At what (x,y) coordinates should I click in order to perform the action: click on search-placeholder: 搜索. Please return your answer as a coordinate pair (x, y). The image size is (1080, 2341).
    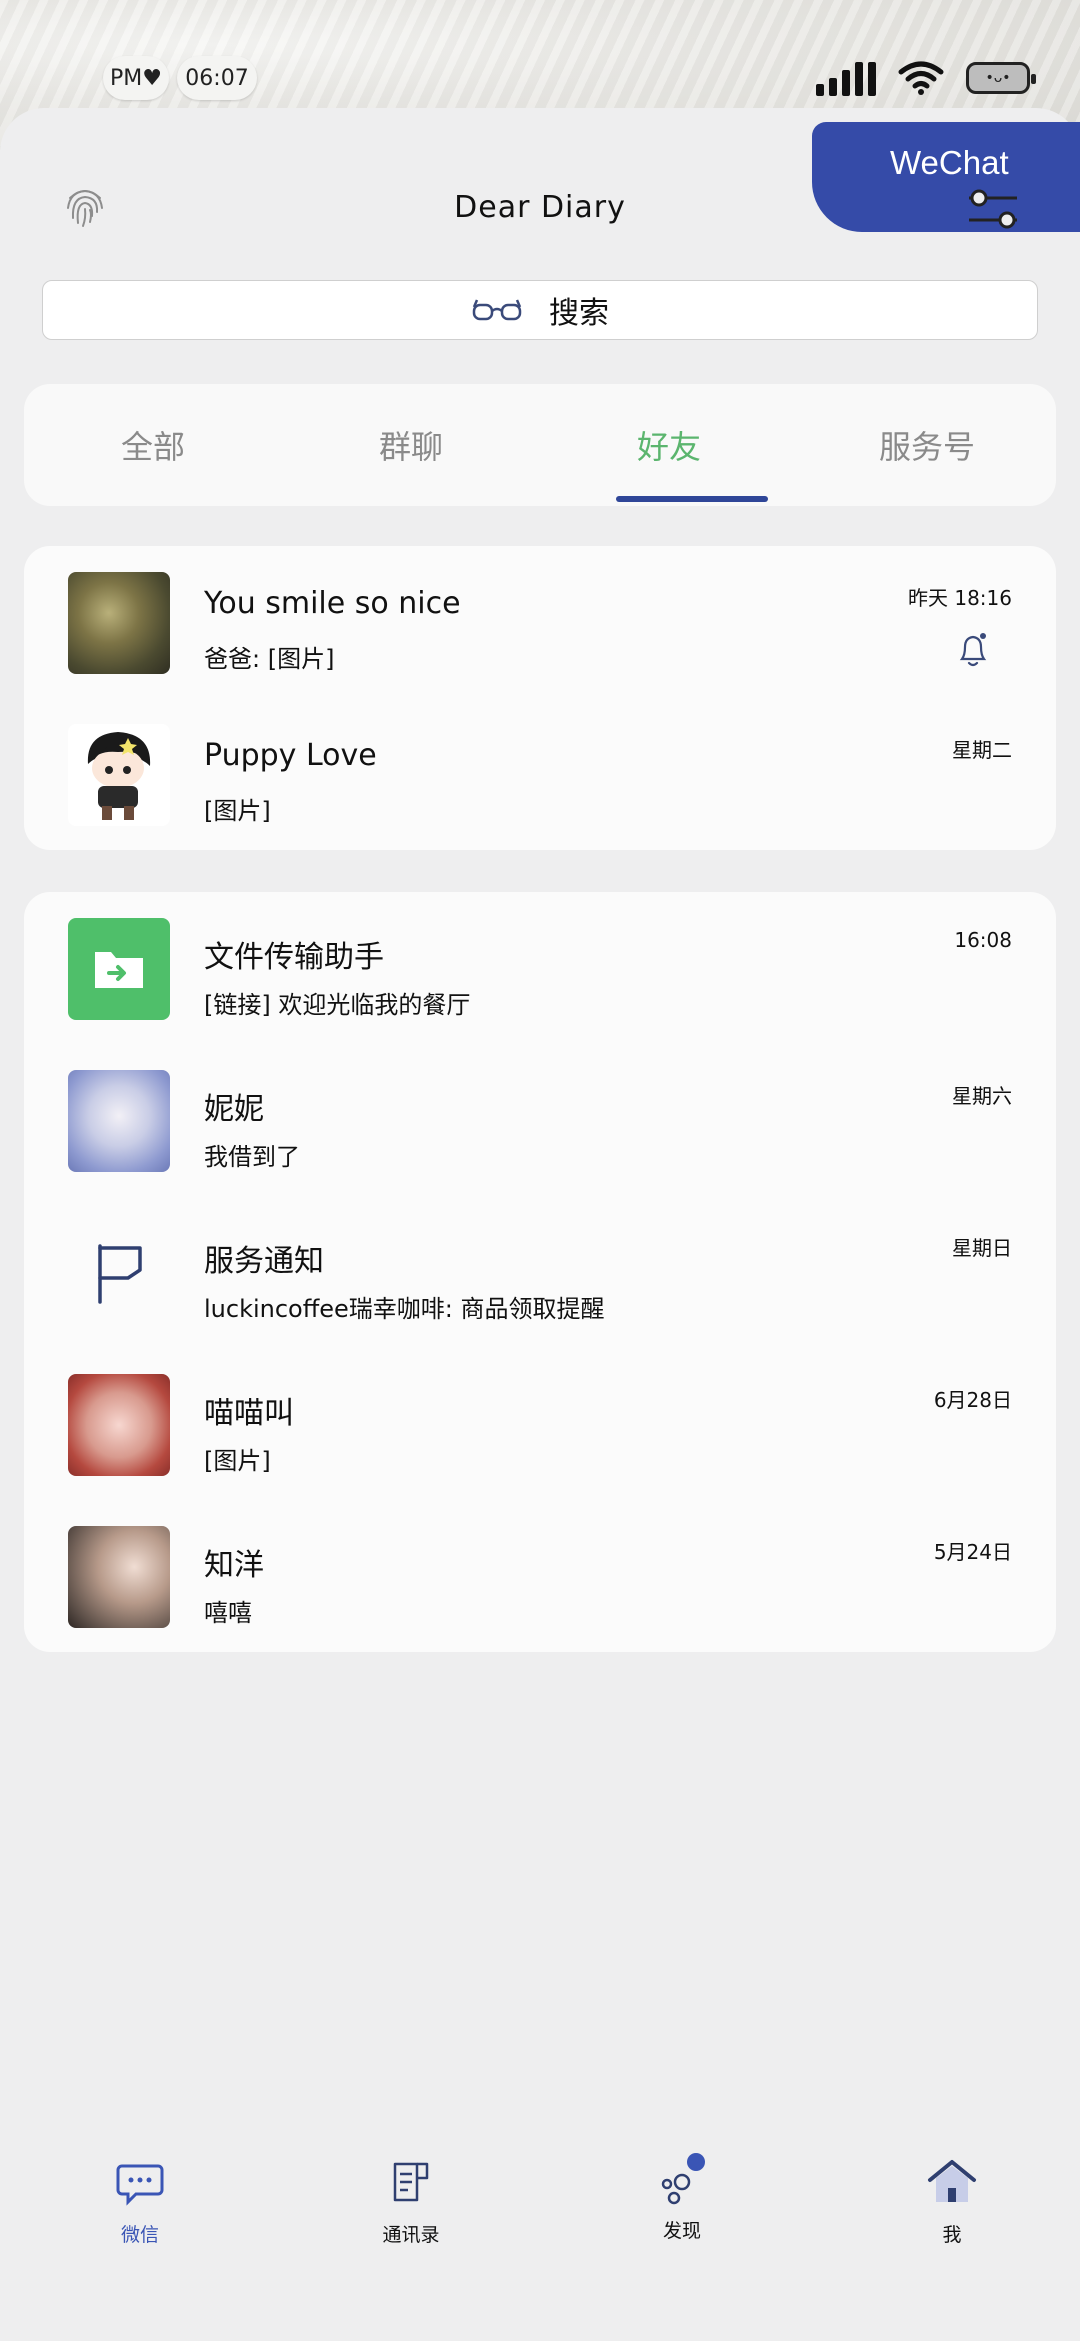
    Looking at the image, I should click on (579, 313).